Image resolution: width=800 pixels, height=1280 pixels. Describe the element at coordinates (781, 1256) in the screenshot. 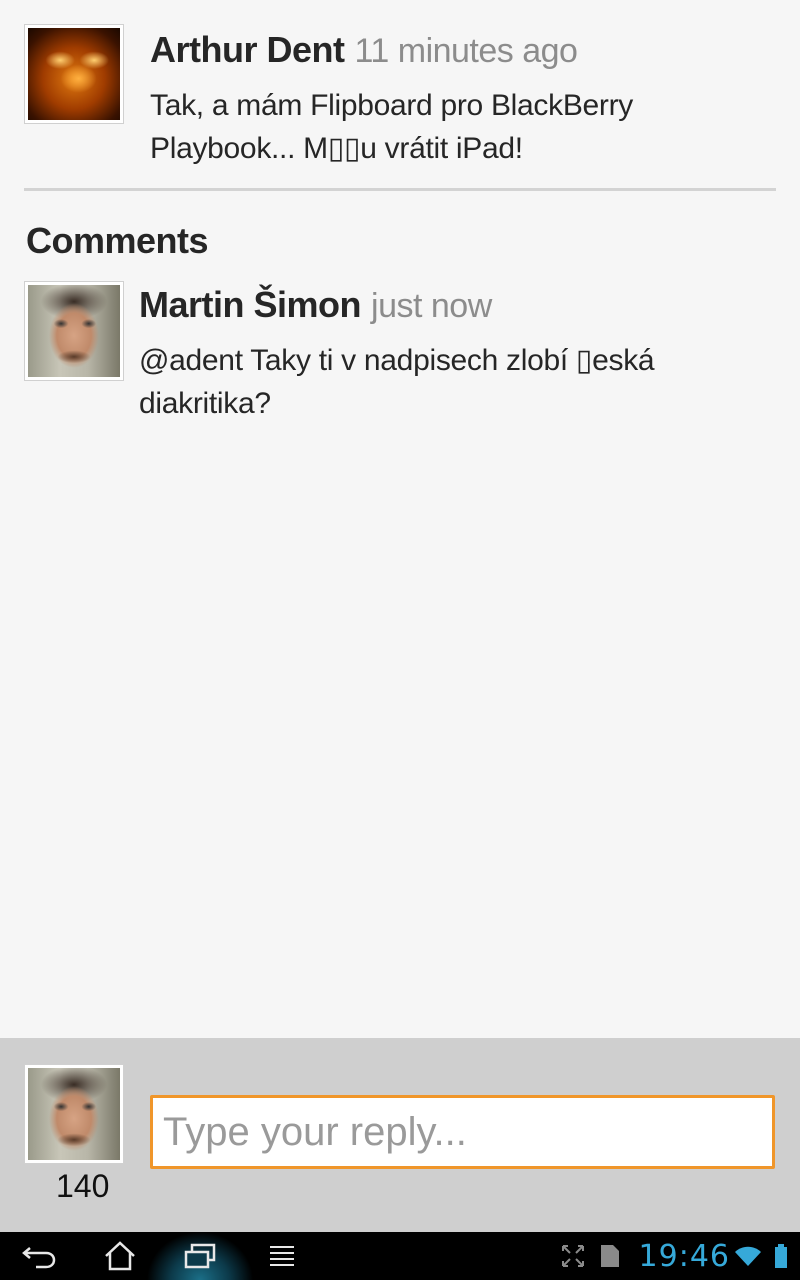

I see `battery-icon` at that location.